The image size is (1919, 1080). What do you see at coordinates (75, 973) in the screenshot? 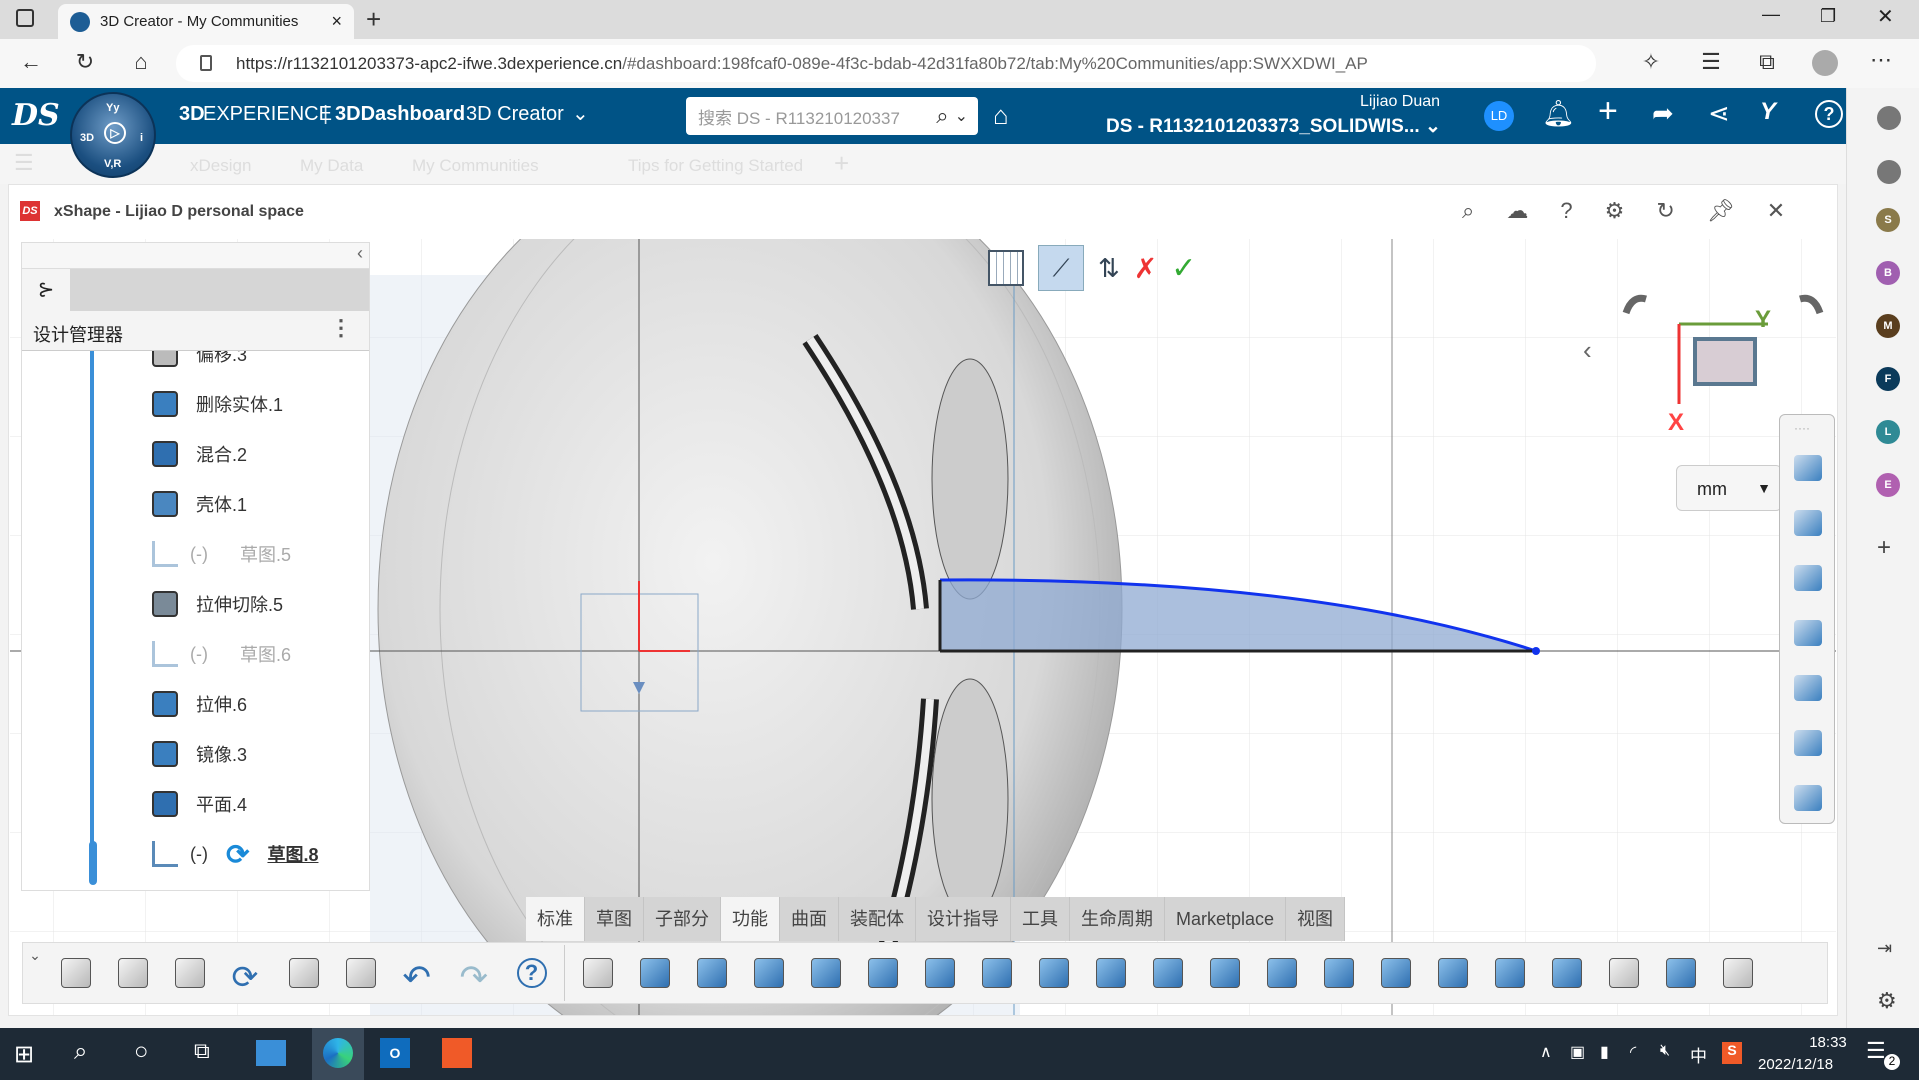
I see `new-button` at bounding box center [75, 973].